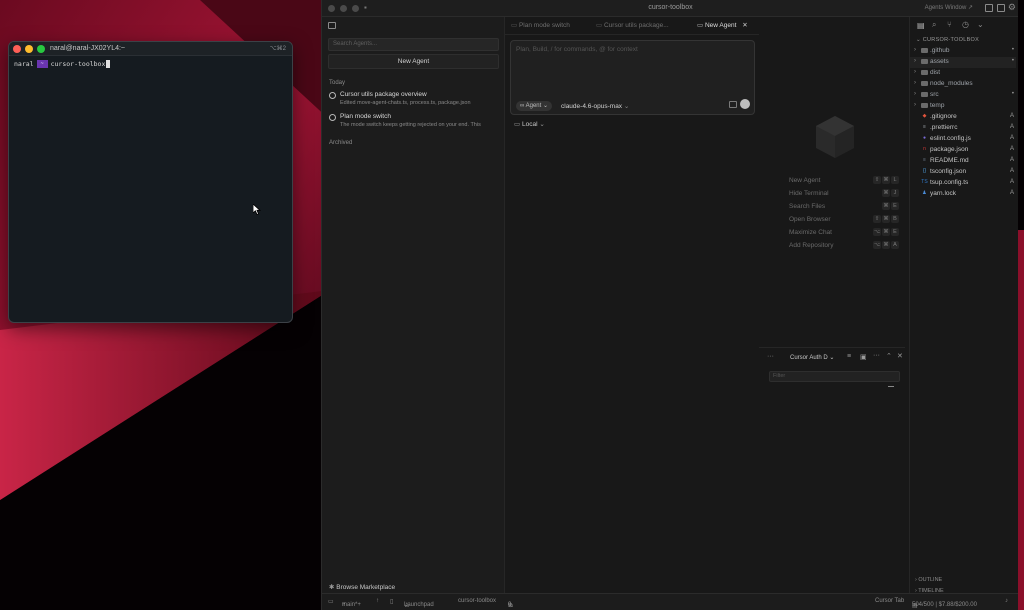 The height and width of the screenshot is (610, 1024). What do you see at coordinates (937, 105) in the screenshot?
I see `file-name: temp` at bounding box center [937, 105].